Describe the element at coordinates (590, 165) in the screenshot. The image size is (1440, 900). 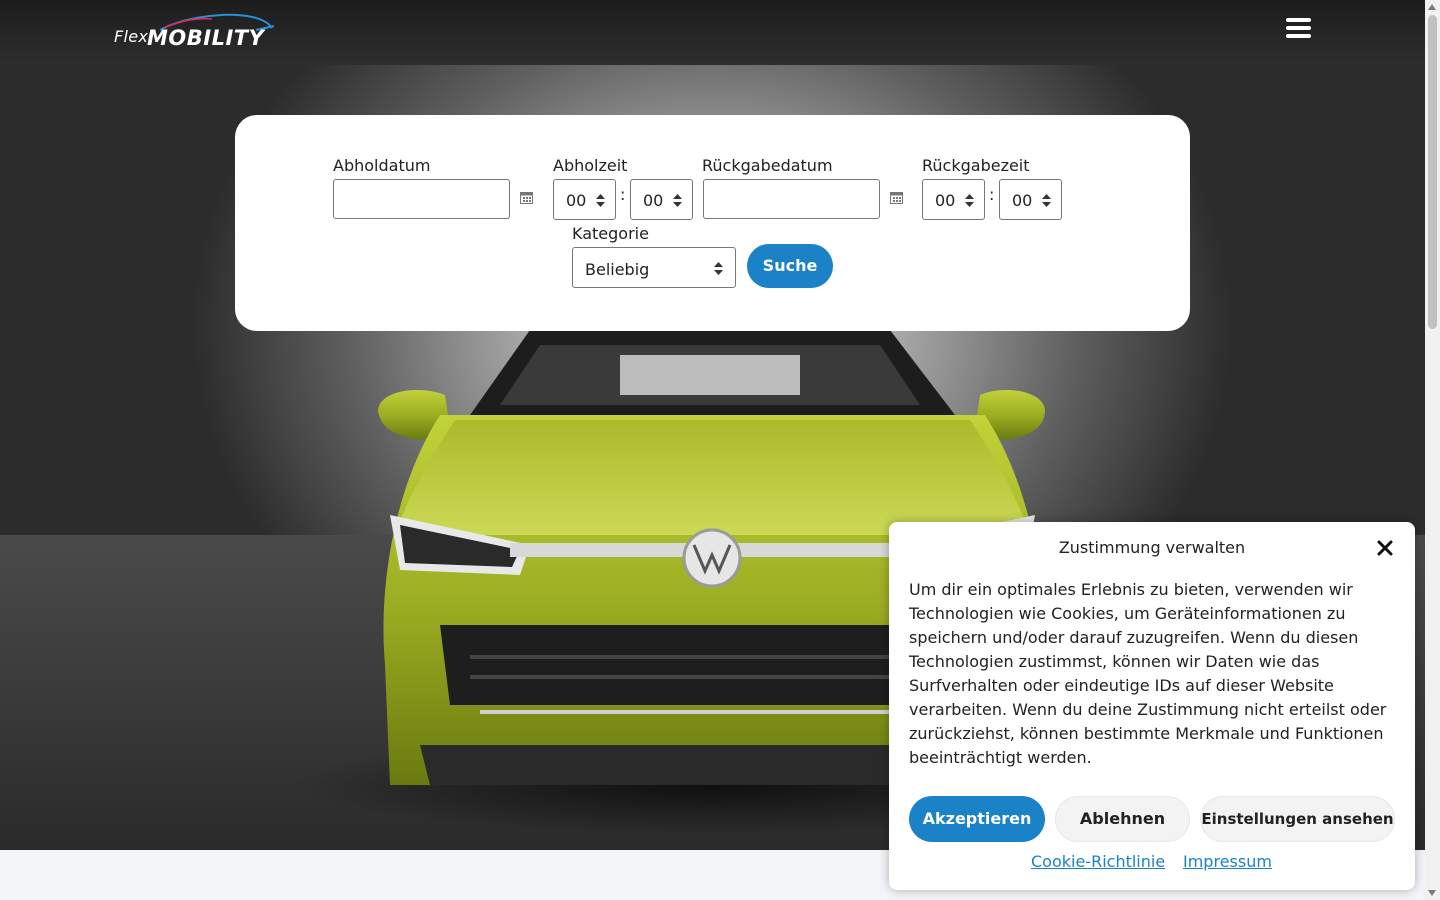
I see `pickup-time-label: Abholzeit` at that location.